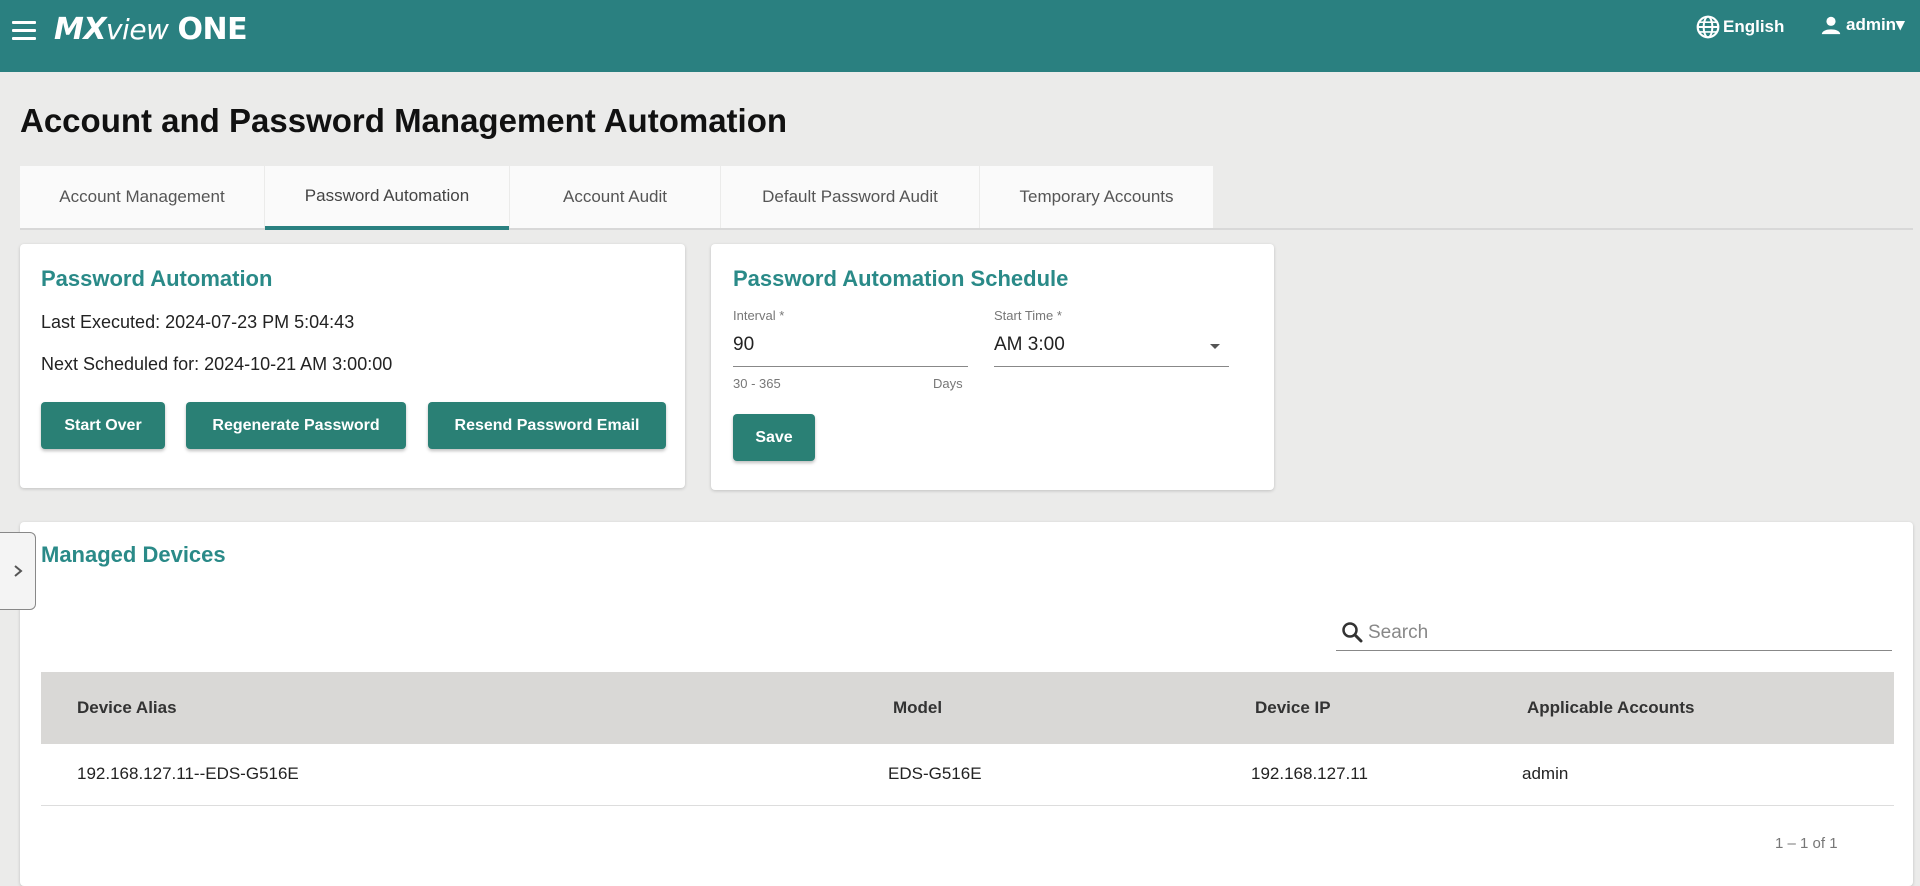 The height and width of the screenshot is (886, 1920). I want to click on tab-label: Password Automation, so click(387, 195).